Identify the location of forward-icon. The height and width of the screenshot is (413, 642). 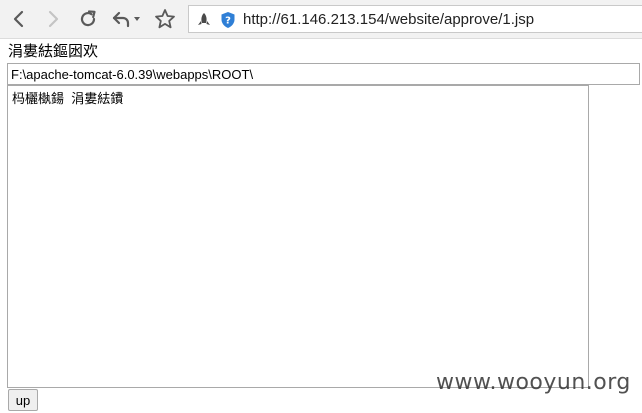
(53, 19).